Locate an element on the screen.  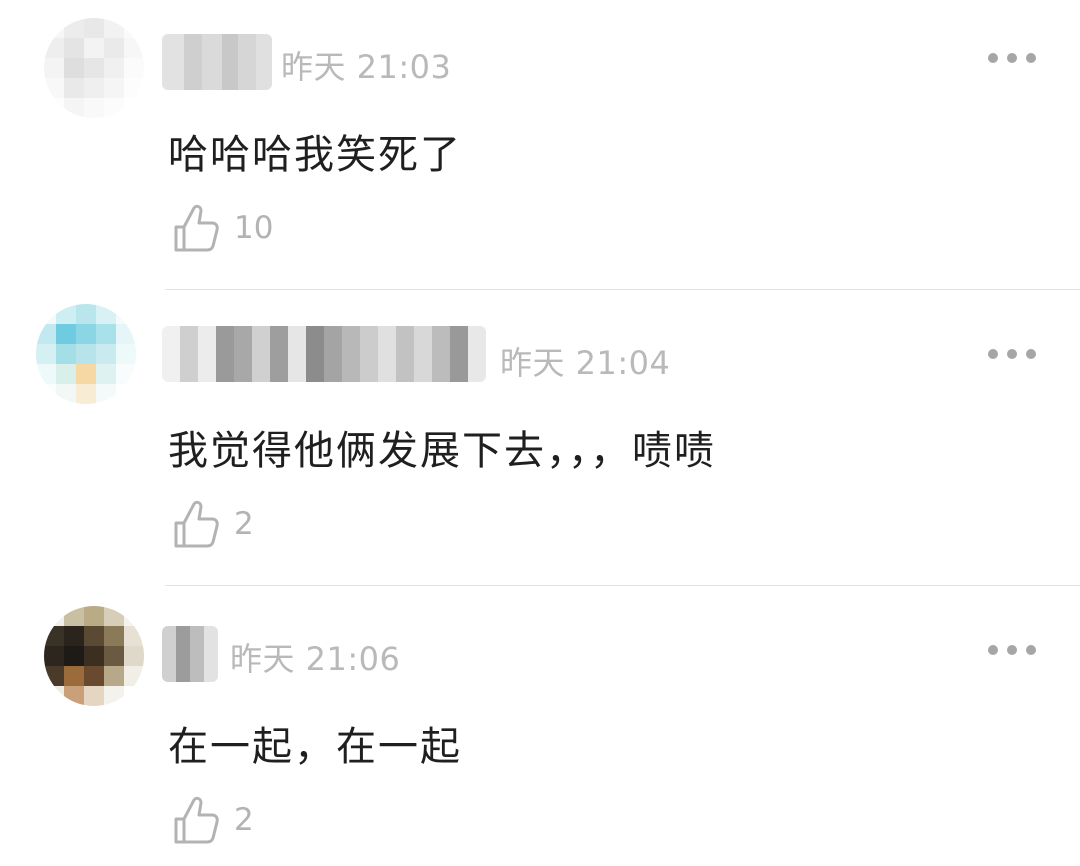
comment-text: 在一起，在一起 is located at coordinates (315, 747).